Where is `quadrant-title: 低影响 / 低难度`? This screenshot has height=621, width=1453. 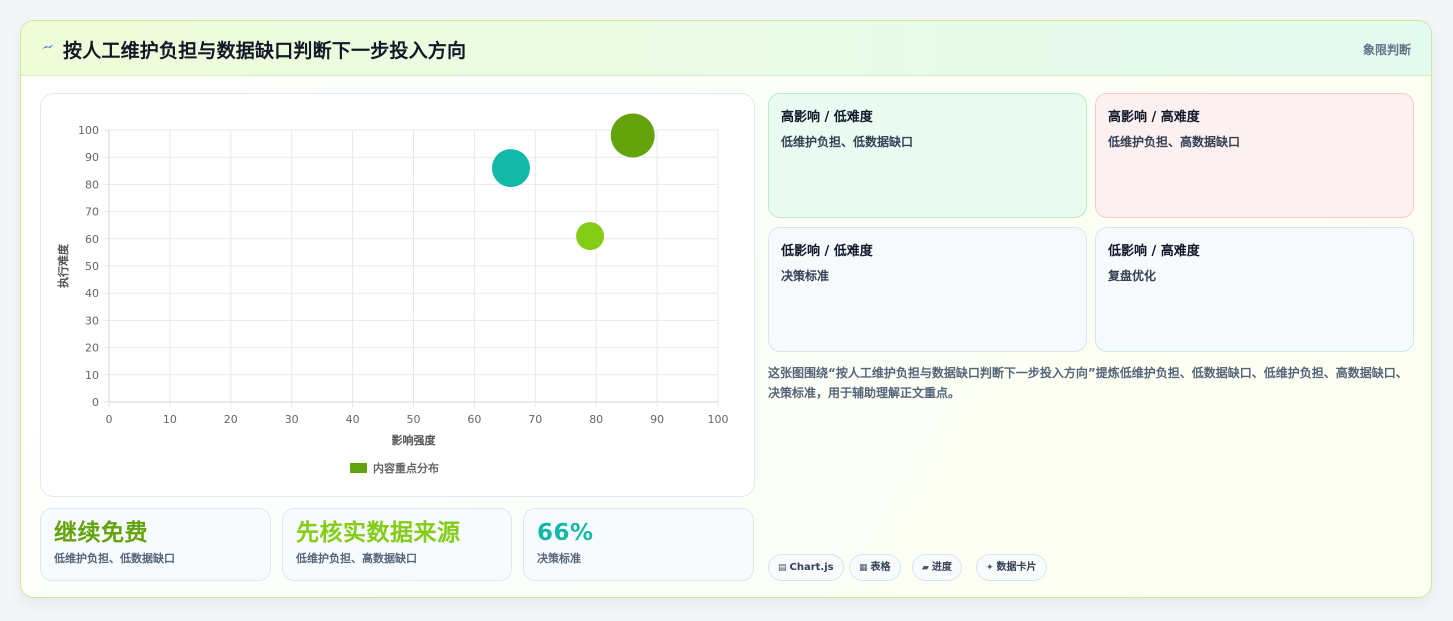 quadrant-title: 低影响 / 低难度 is located at coordinates (827, 251).